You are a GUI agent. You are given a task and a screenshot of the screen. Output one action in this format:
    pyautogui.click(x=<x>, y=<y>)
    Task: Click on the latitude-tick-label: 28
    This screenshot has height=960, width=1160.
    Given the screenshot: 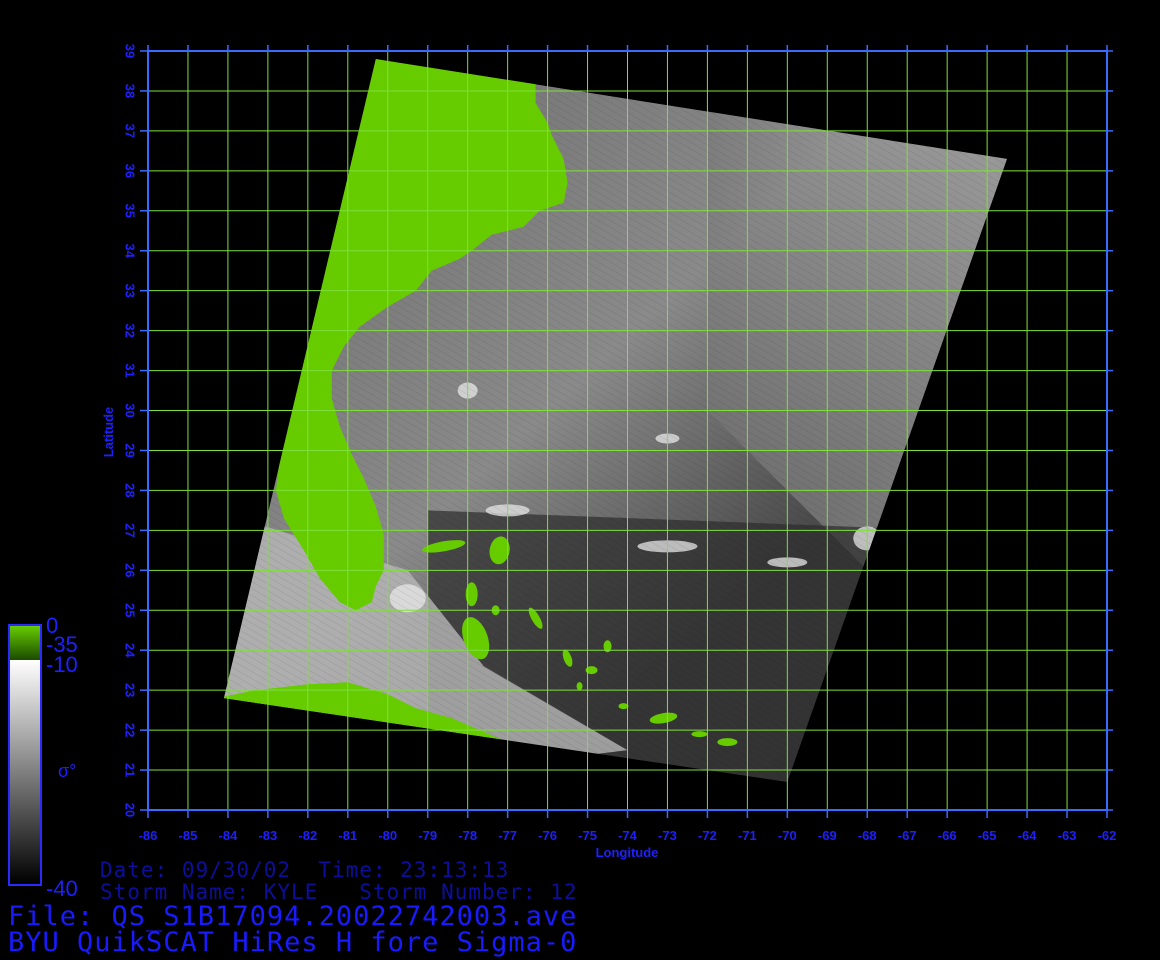 What is the action you would take?
    pyautogui.click(x=130, y=490)
    